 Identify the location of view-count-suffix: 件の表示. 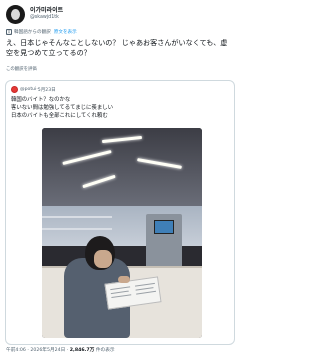
(104, 350).